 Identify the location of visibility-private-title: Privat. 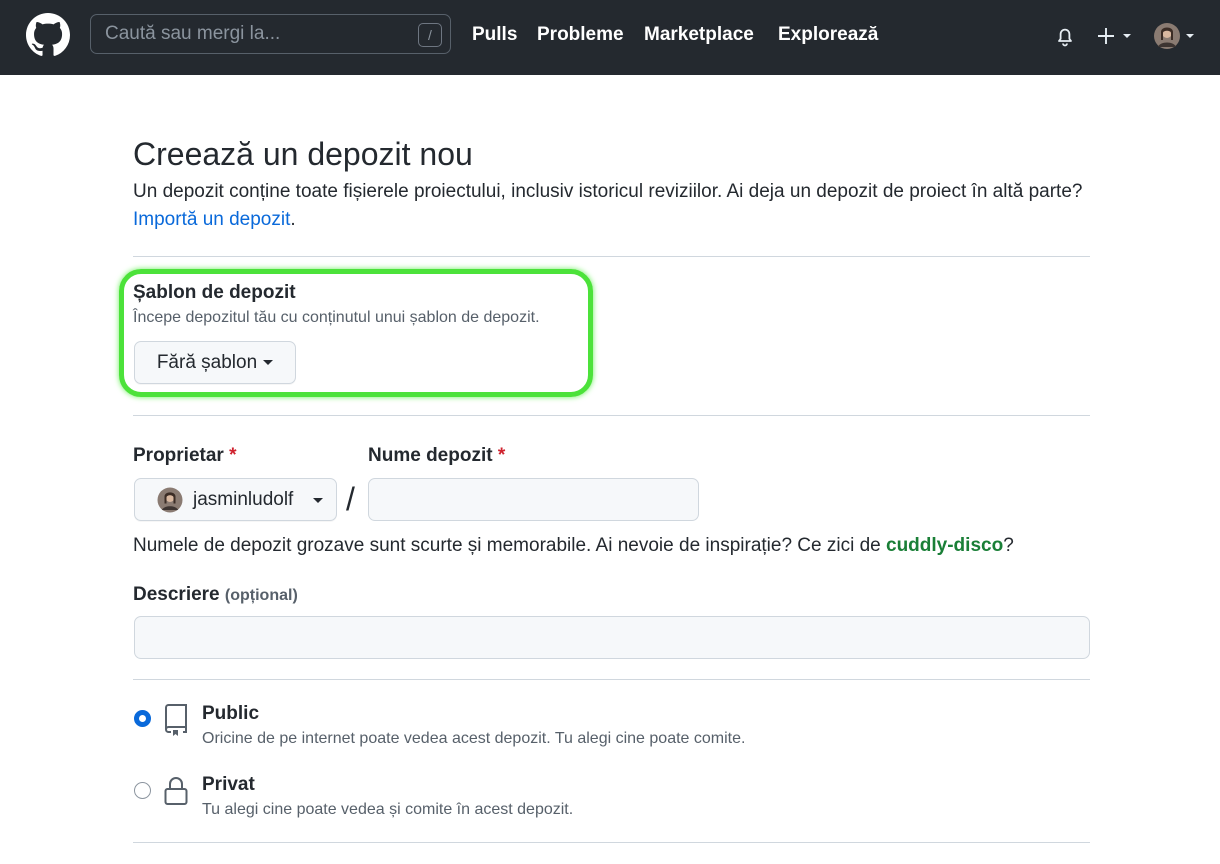
(228, 784).